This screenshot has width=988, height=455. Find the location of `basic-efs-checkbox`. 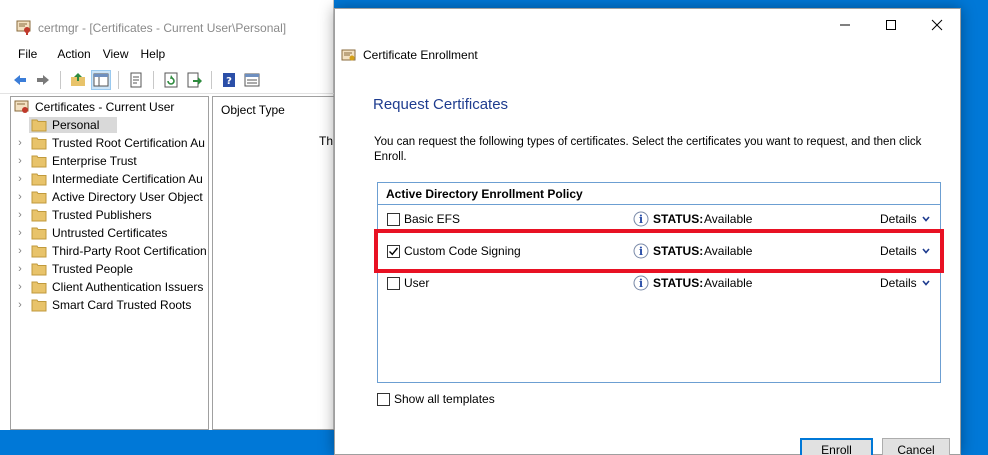

basic-efs-checkbox is located at coordinates (393, 219).